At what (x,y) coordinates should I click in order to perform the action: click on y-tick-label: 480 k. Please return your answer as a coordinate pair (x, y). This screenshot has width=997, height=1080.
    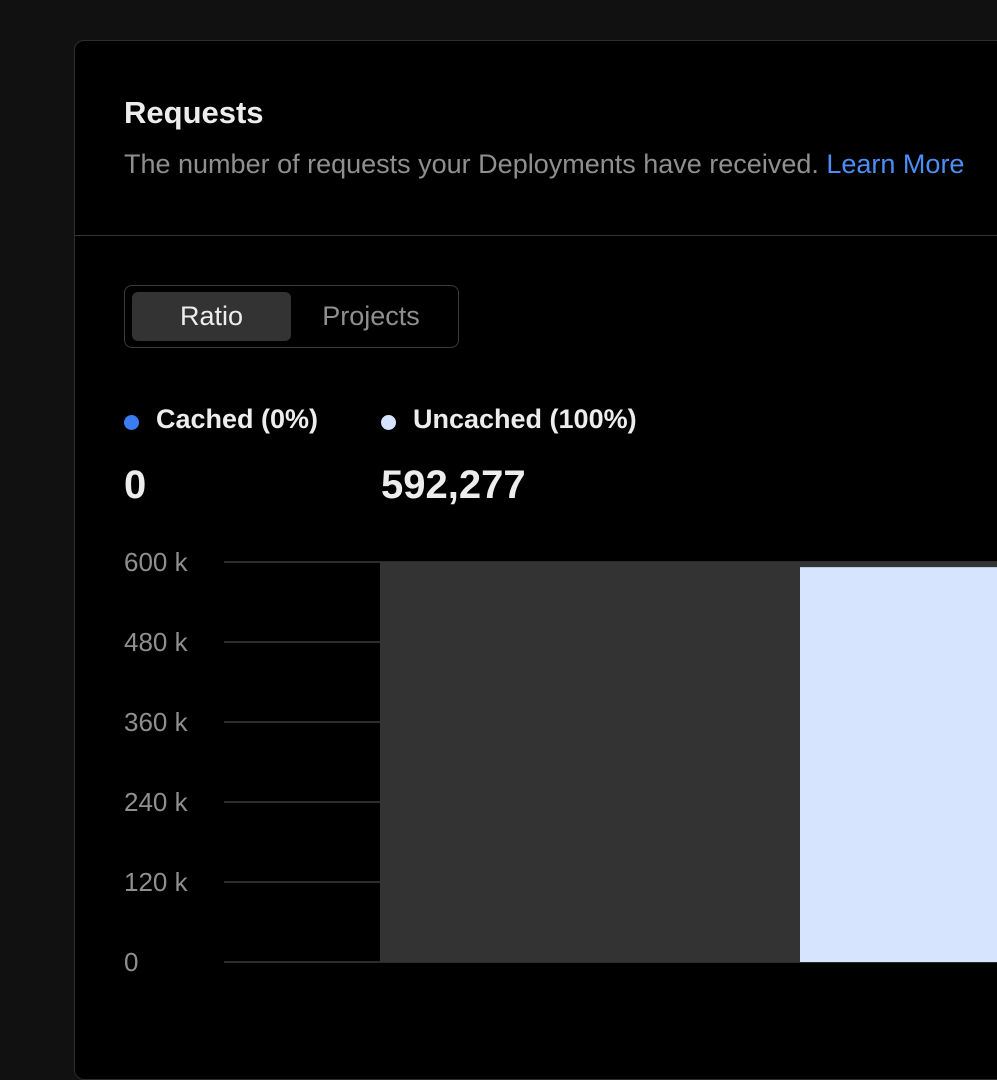
    Looking at the image, I should click on (156, 642).